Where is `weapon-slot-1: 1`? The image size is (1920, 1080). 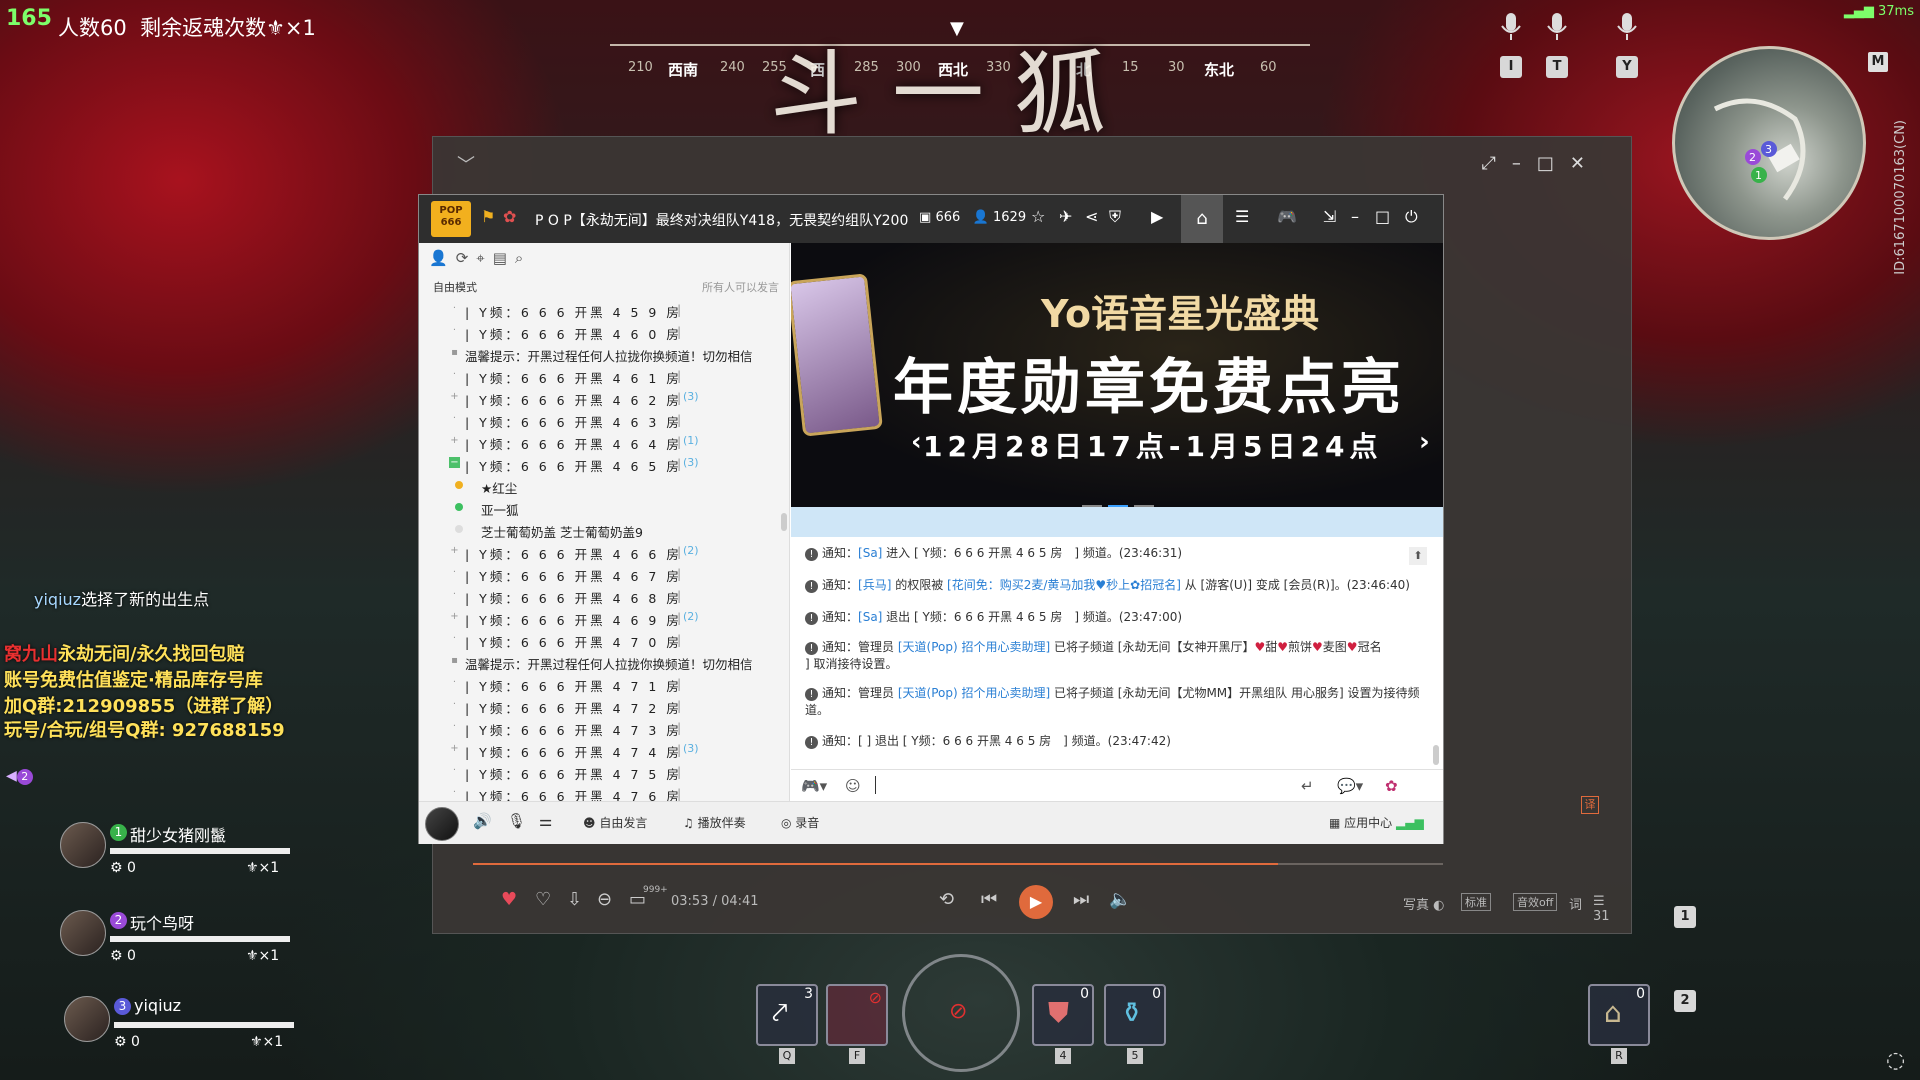
weapon-slot-1: 1 is located at coordinates (1685, 917).